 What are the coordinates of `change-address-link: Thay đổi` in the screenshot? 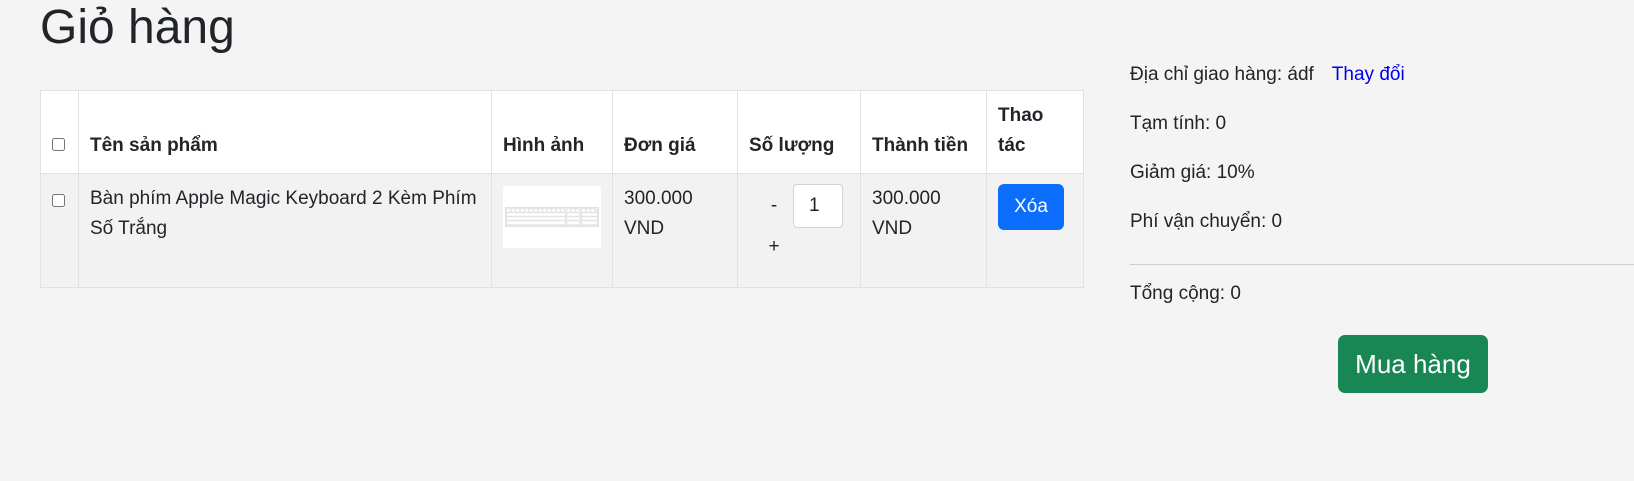 It's located at (1368, 74).